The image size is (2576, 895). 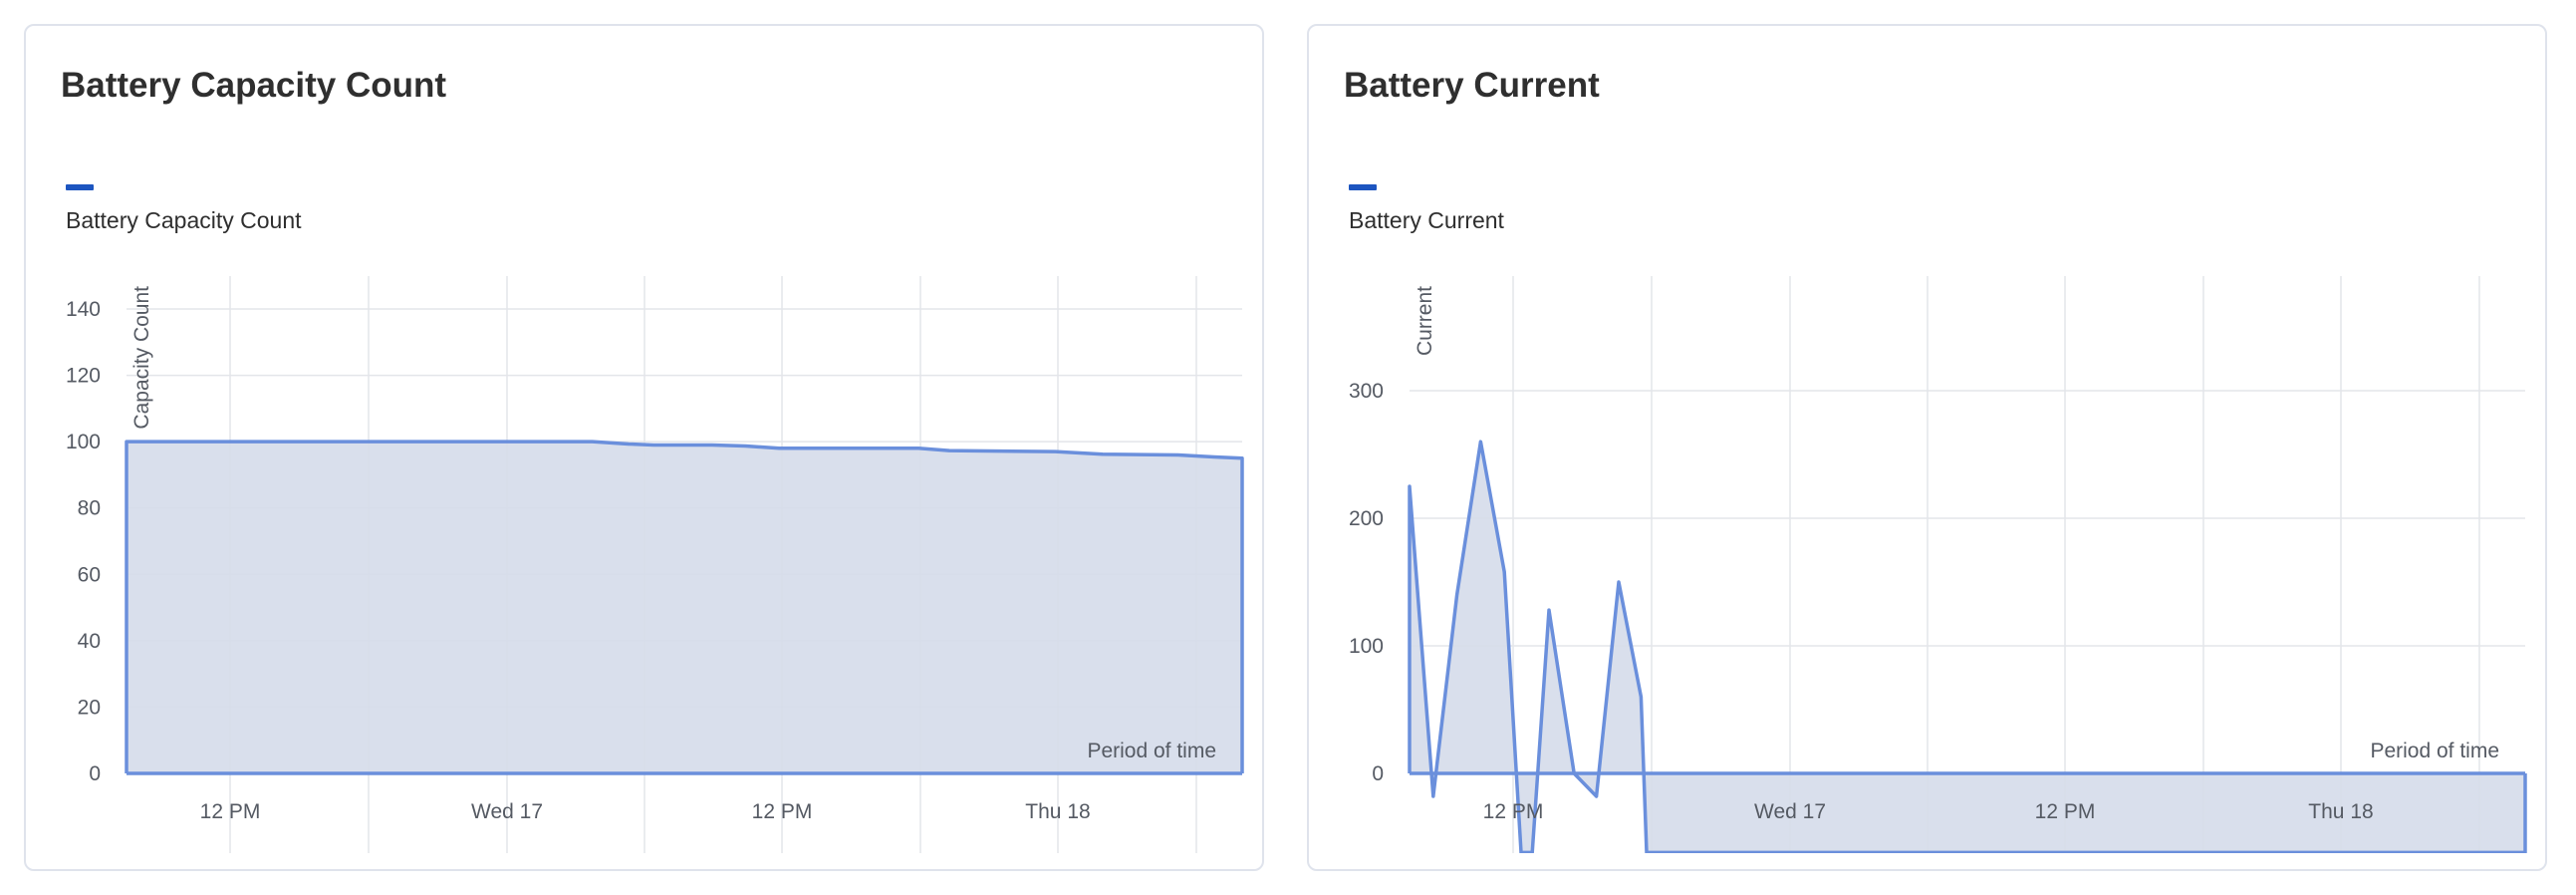 What do you see at coordinates (1425, 321) in the screenshot?
I see `y-axis-title: Current` at bounding box center [1425, 321].